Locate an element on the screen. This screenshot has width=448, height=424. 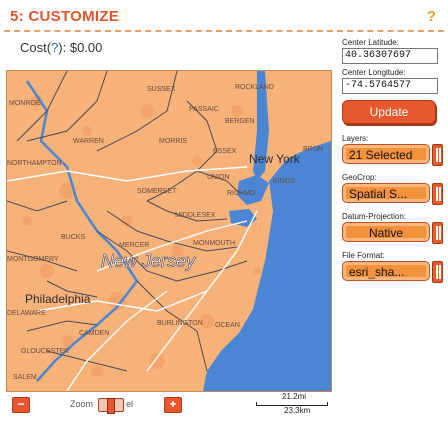
map-label-rockland: ROCKLAND is located at coordinates (254, 87).